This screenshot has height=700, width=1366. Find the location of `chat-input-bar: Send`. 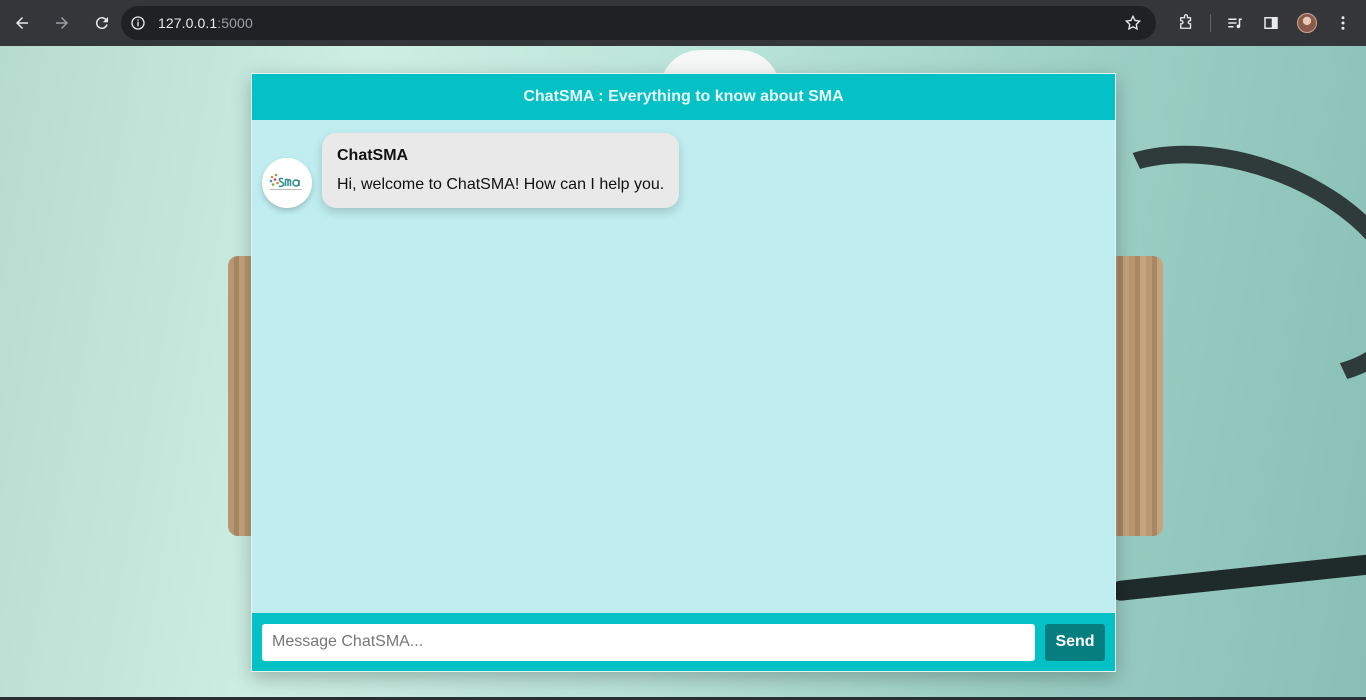

chat-input-bar: Send is located at coordinates (683, 642).